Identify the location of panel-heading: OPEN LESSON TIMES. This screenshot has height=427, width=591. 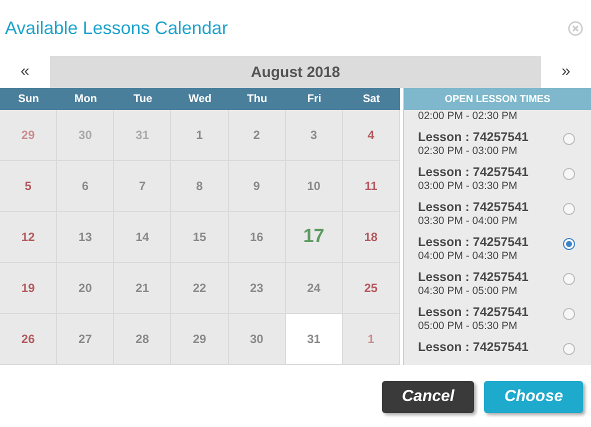
(497, 99).